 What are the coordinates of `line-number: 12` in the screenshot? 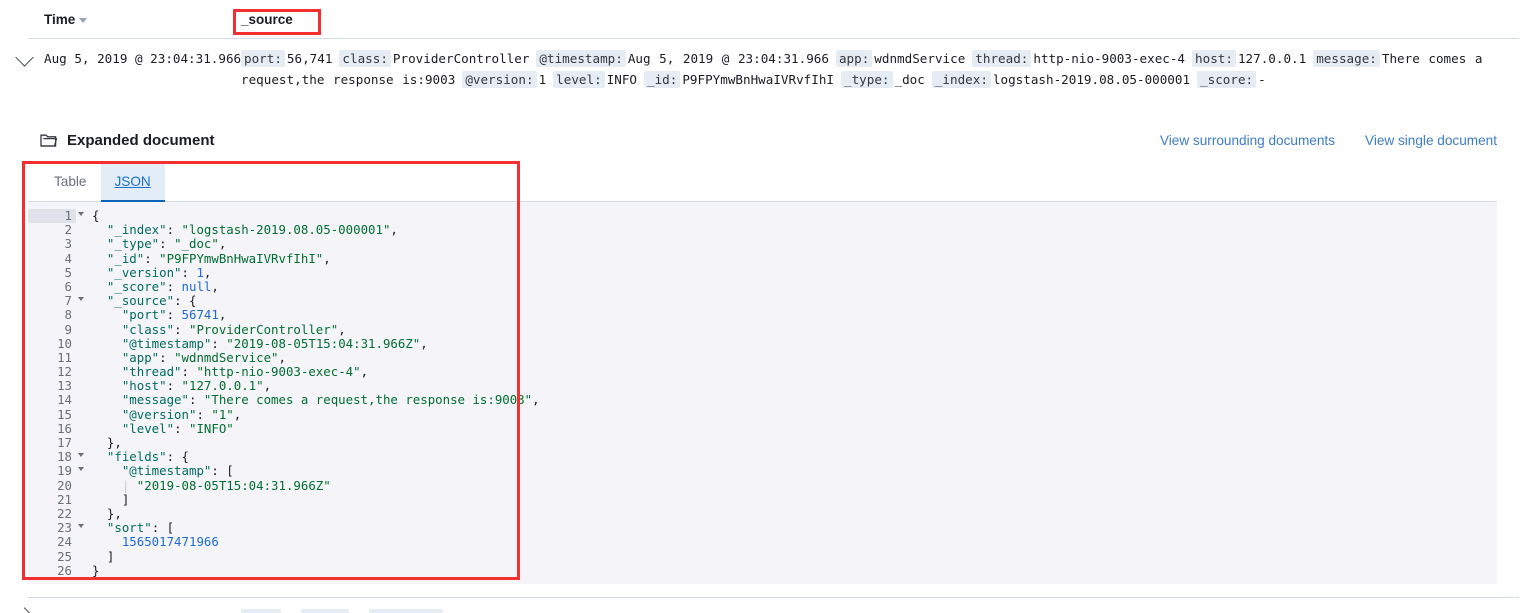 It's located at (64, 372).